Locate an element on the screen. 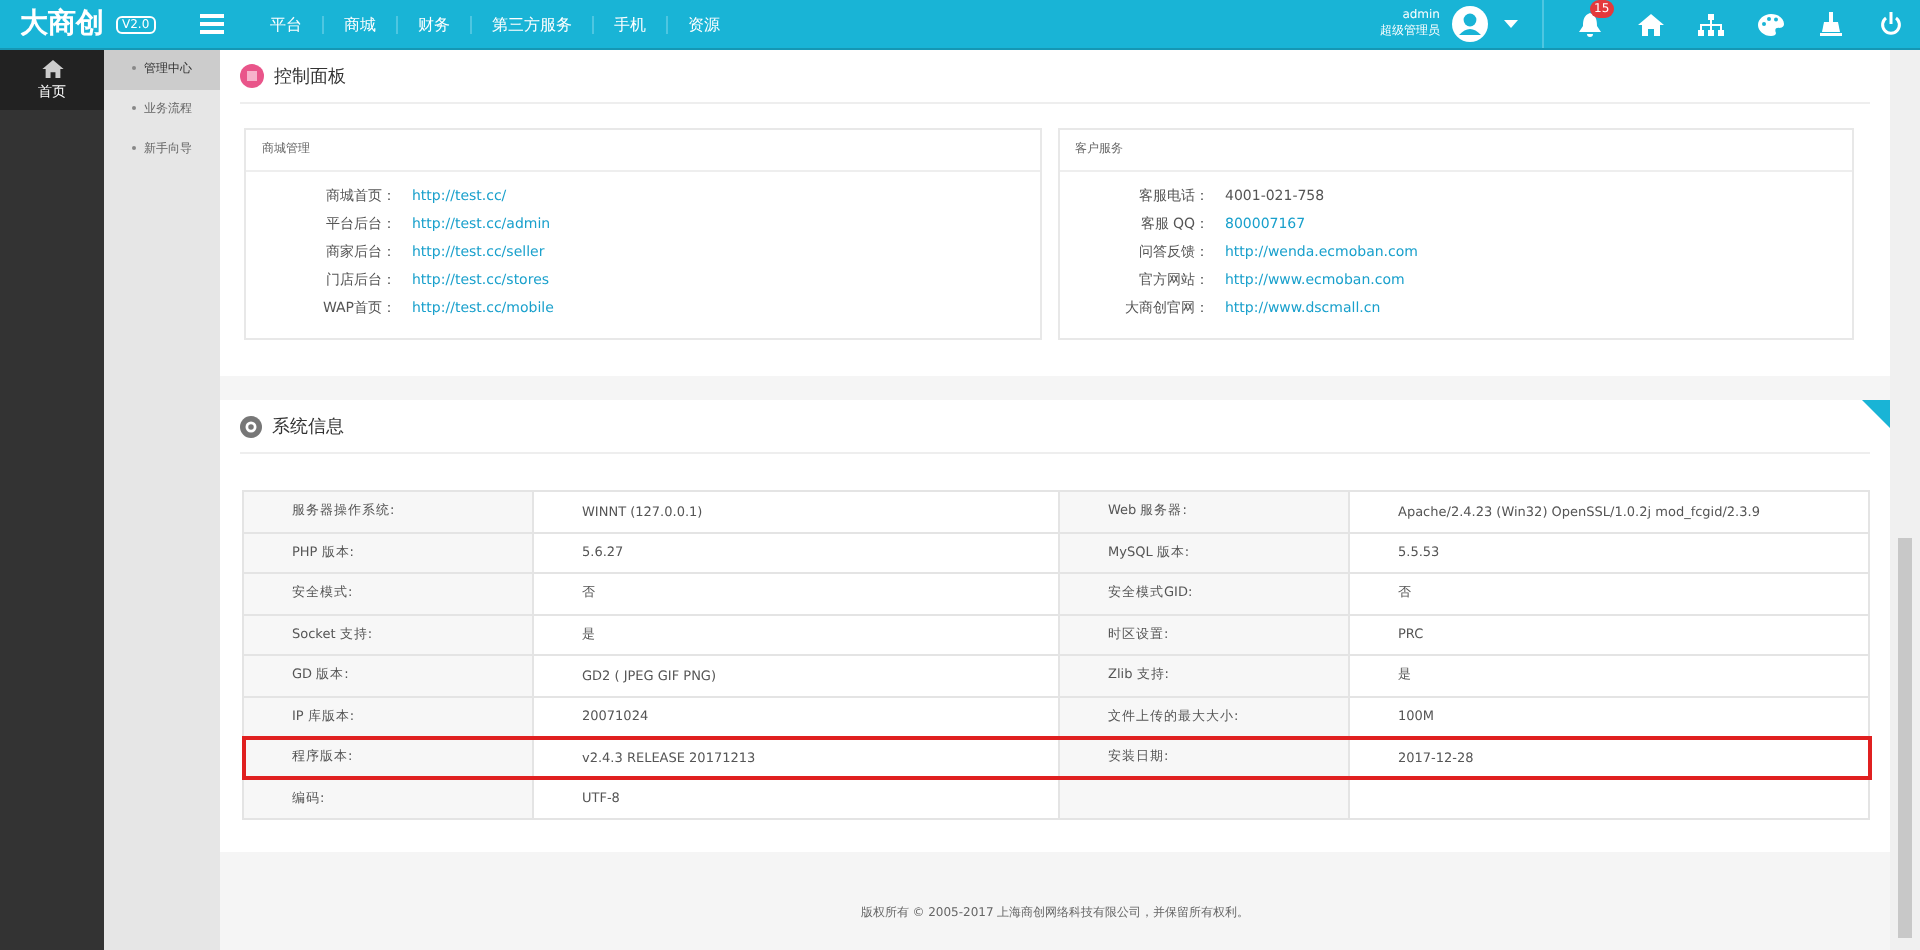 The height and width of the screenshot is (950, 1920). broom-icon is located at coordinates (1830, 24).